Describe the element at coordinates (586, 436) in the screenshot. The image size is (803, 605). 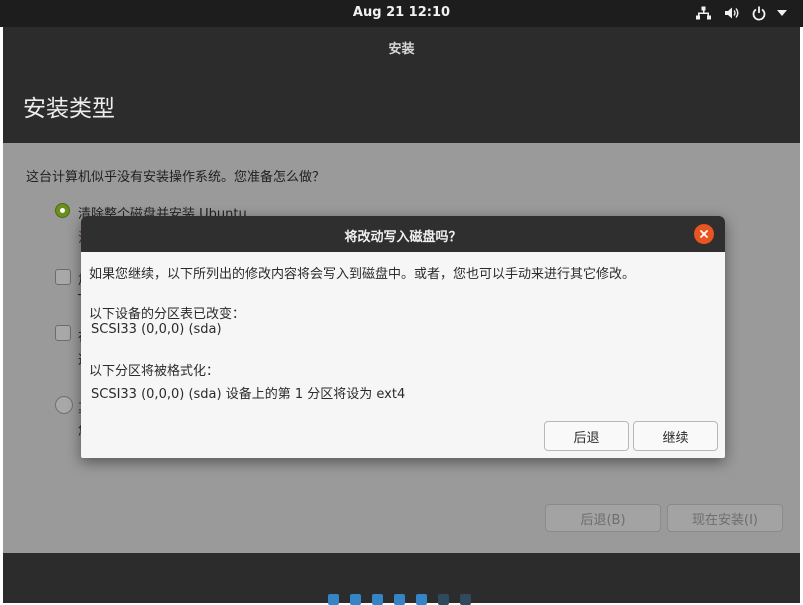
I see `dialog-back-button: 后退` at that location.